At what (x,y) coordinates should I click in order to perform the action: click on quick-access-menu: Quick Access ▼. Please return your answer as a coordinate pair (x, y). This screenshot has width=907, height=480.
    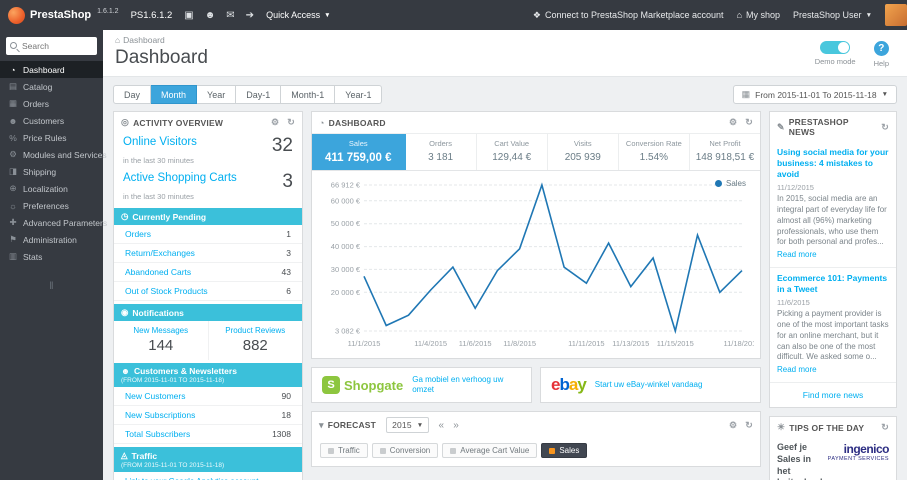
    Looking at the image, I should click on (298, 15).